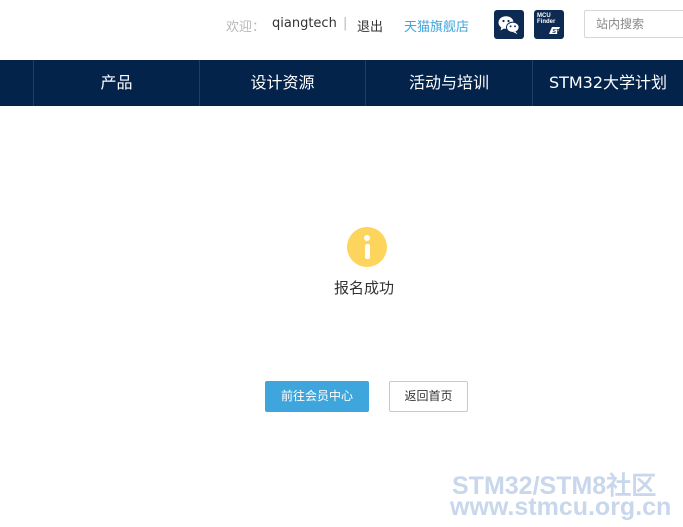 Image resolution: width=683 pixels, height=527 pixels. What do you see at coordinates (561, 507) in the screenshot?
I see `watermark-url: www.stmcu.org.cn` at bounding box center [561, 507].